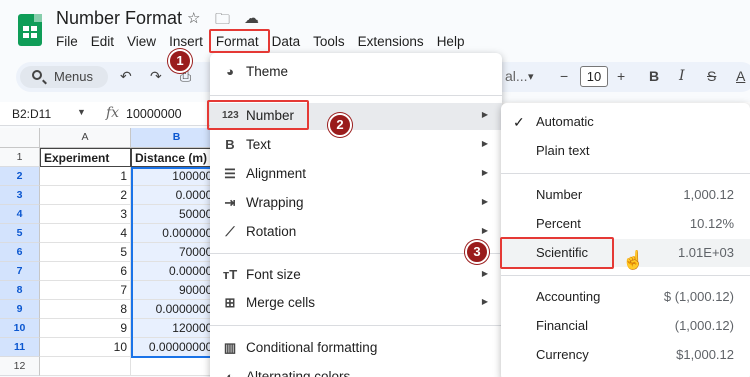  What do you see at coordinates (298, 373) in the screenshot?
I see `menu-item-label: Alternating colors` at bounding box center [298, 373].